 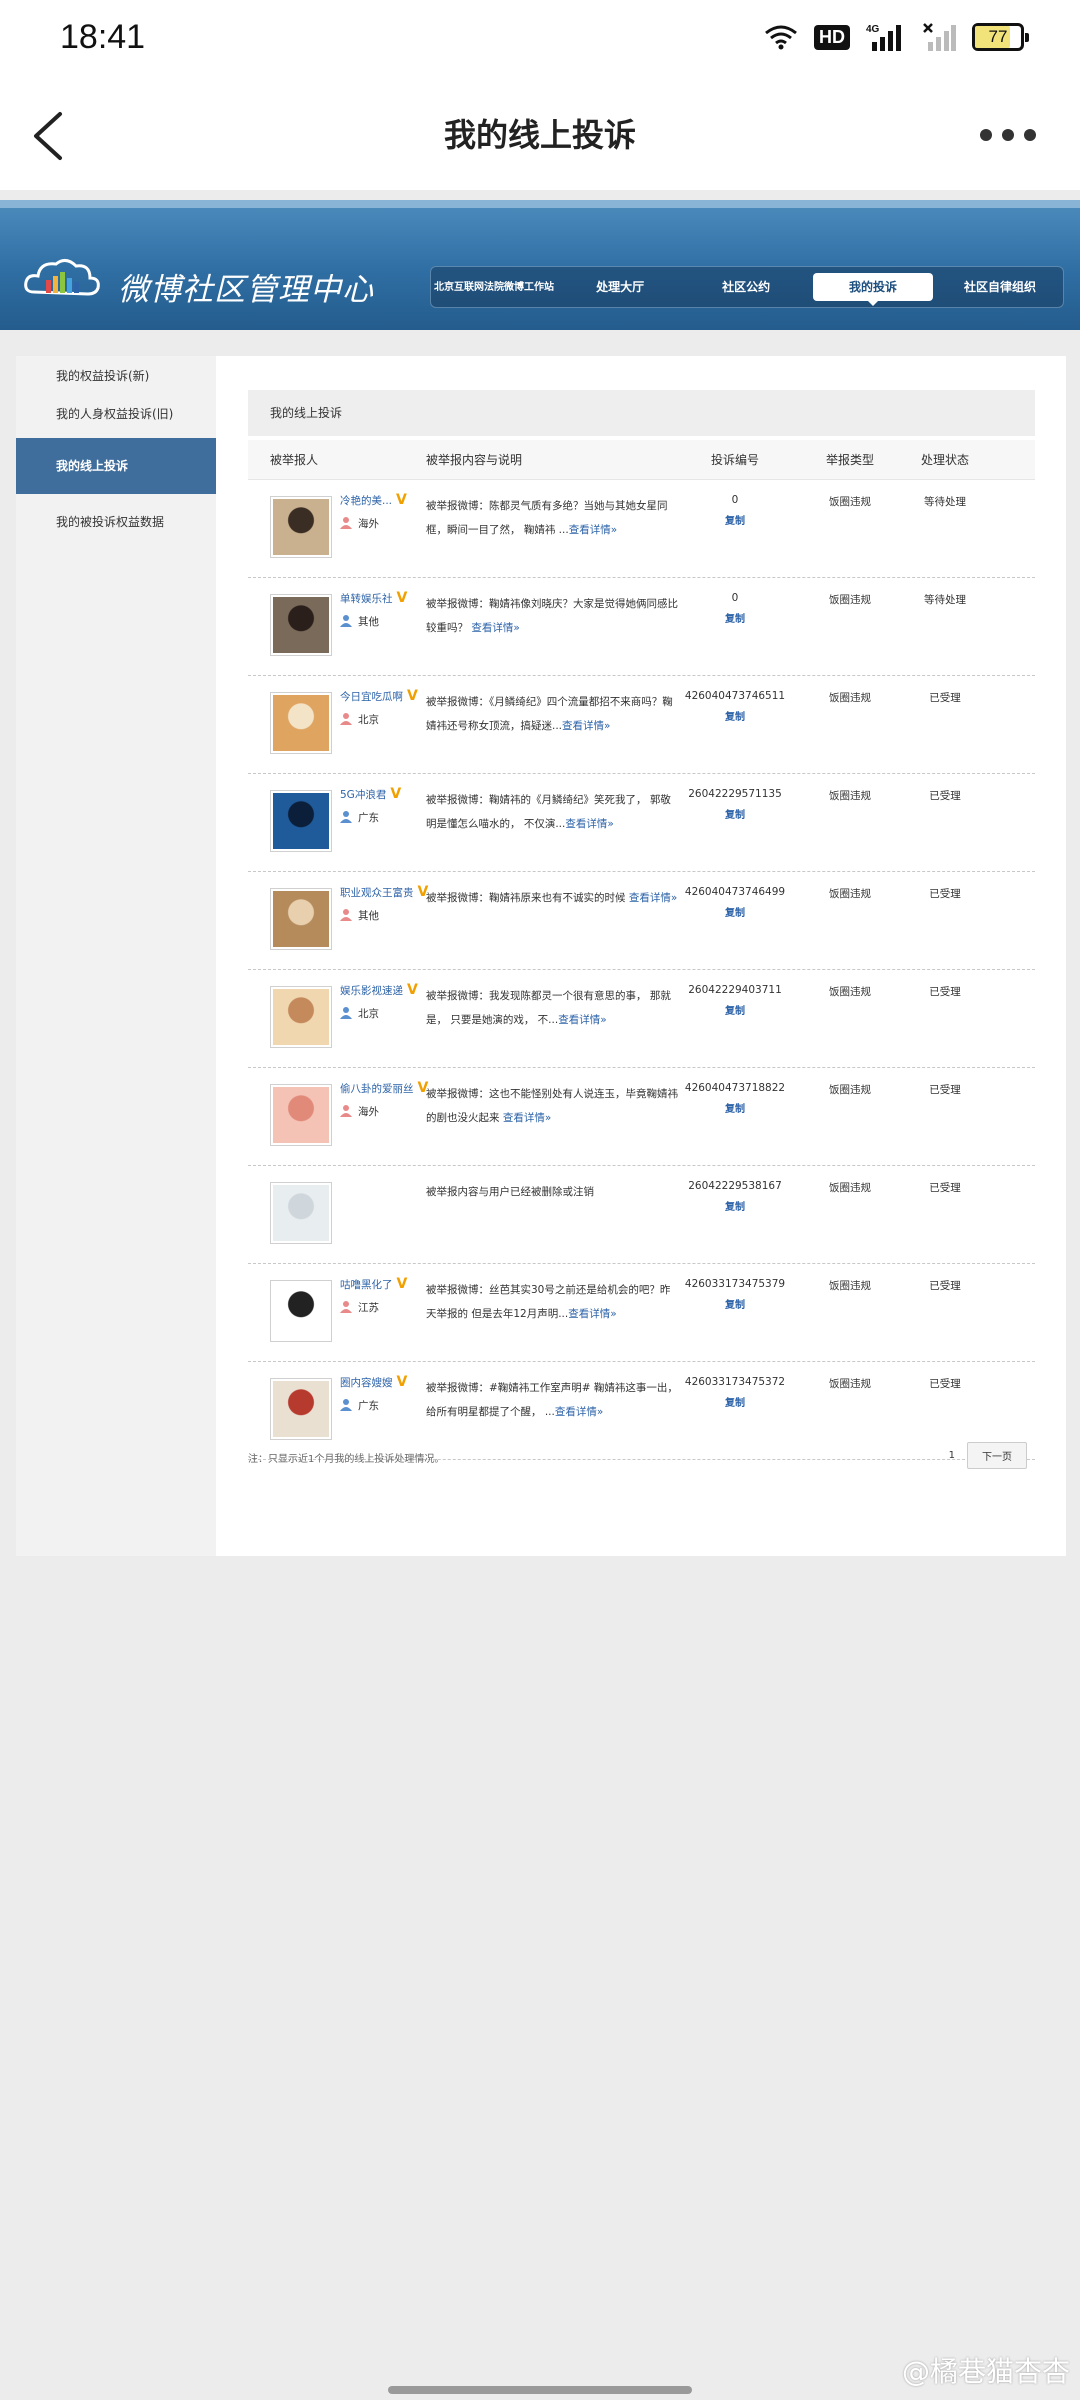 I want to click on reported-user-cell: 冷艳的美... V 海外, so click(x=336, y=528).